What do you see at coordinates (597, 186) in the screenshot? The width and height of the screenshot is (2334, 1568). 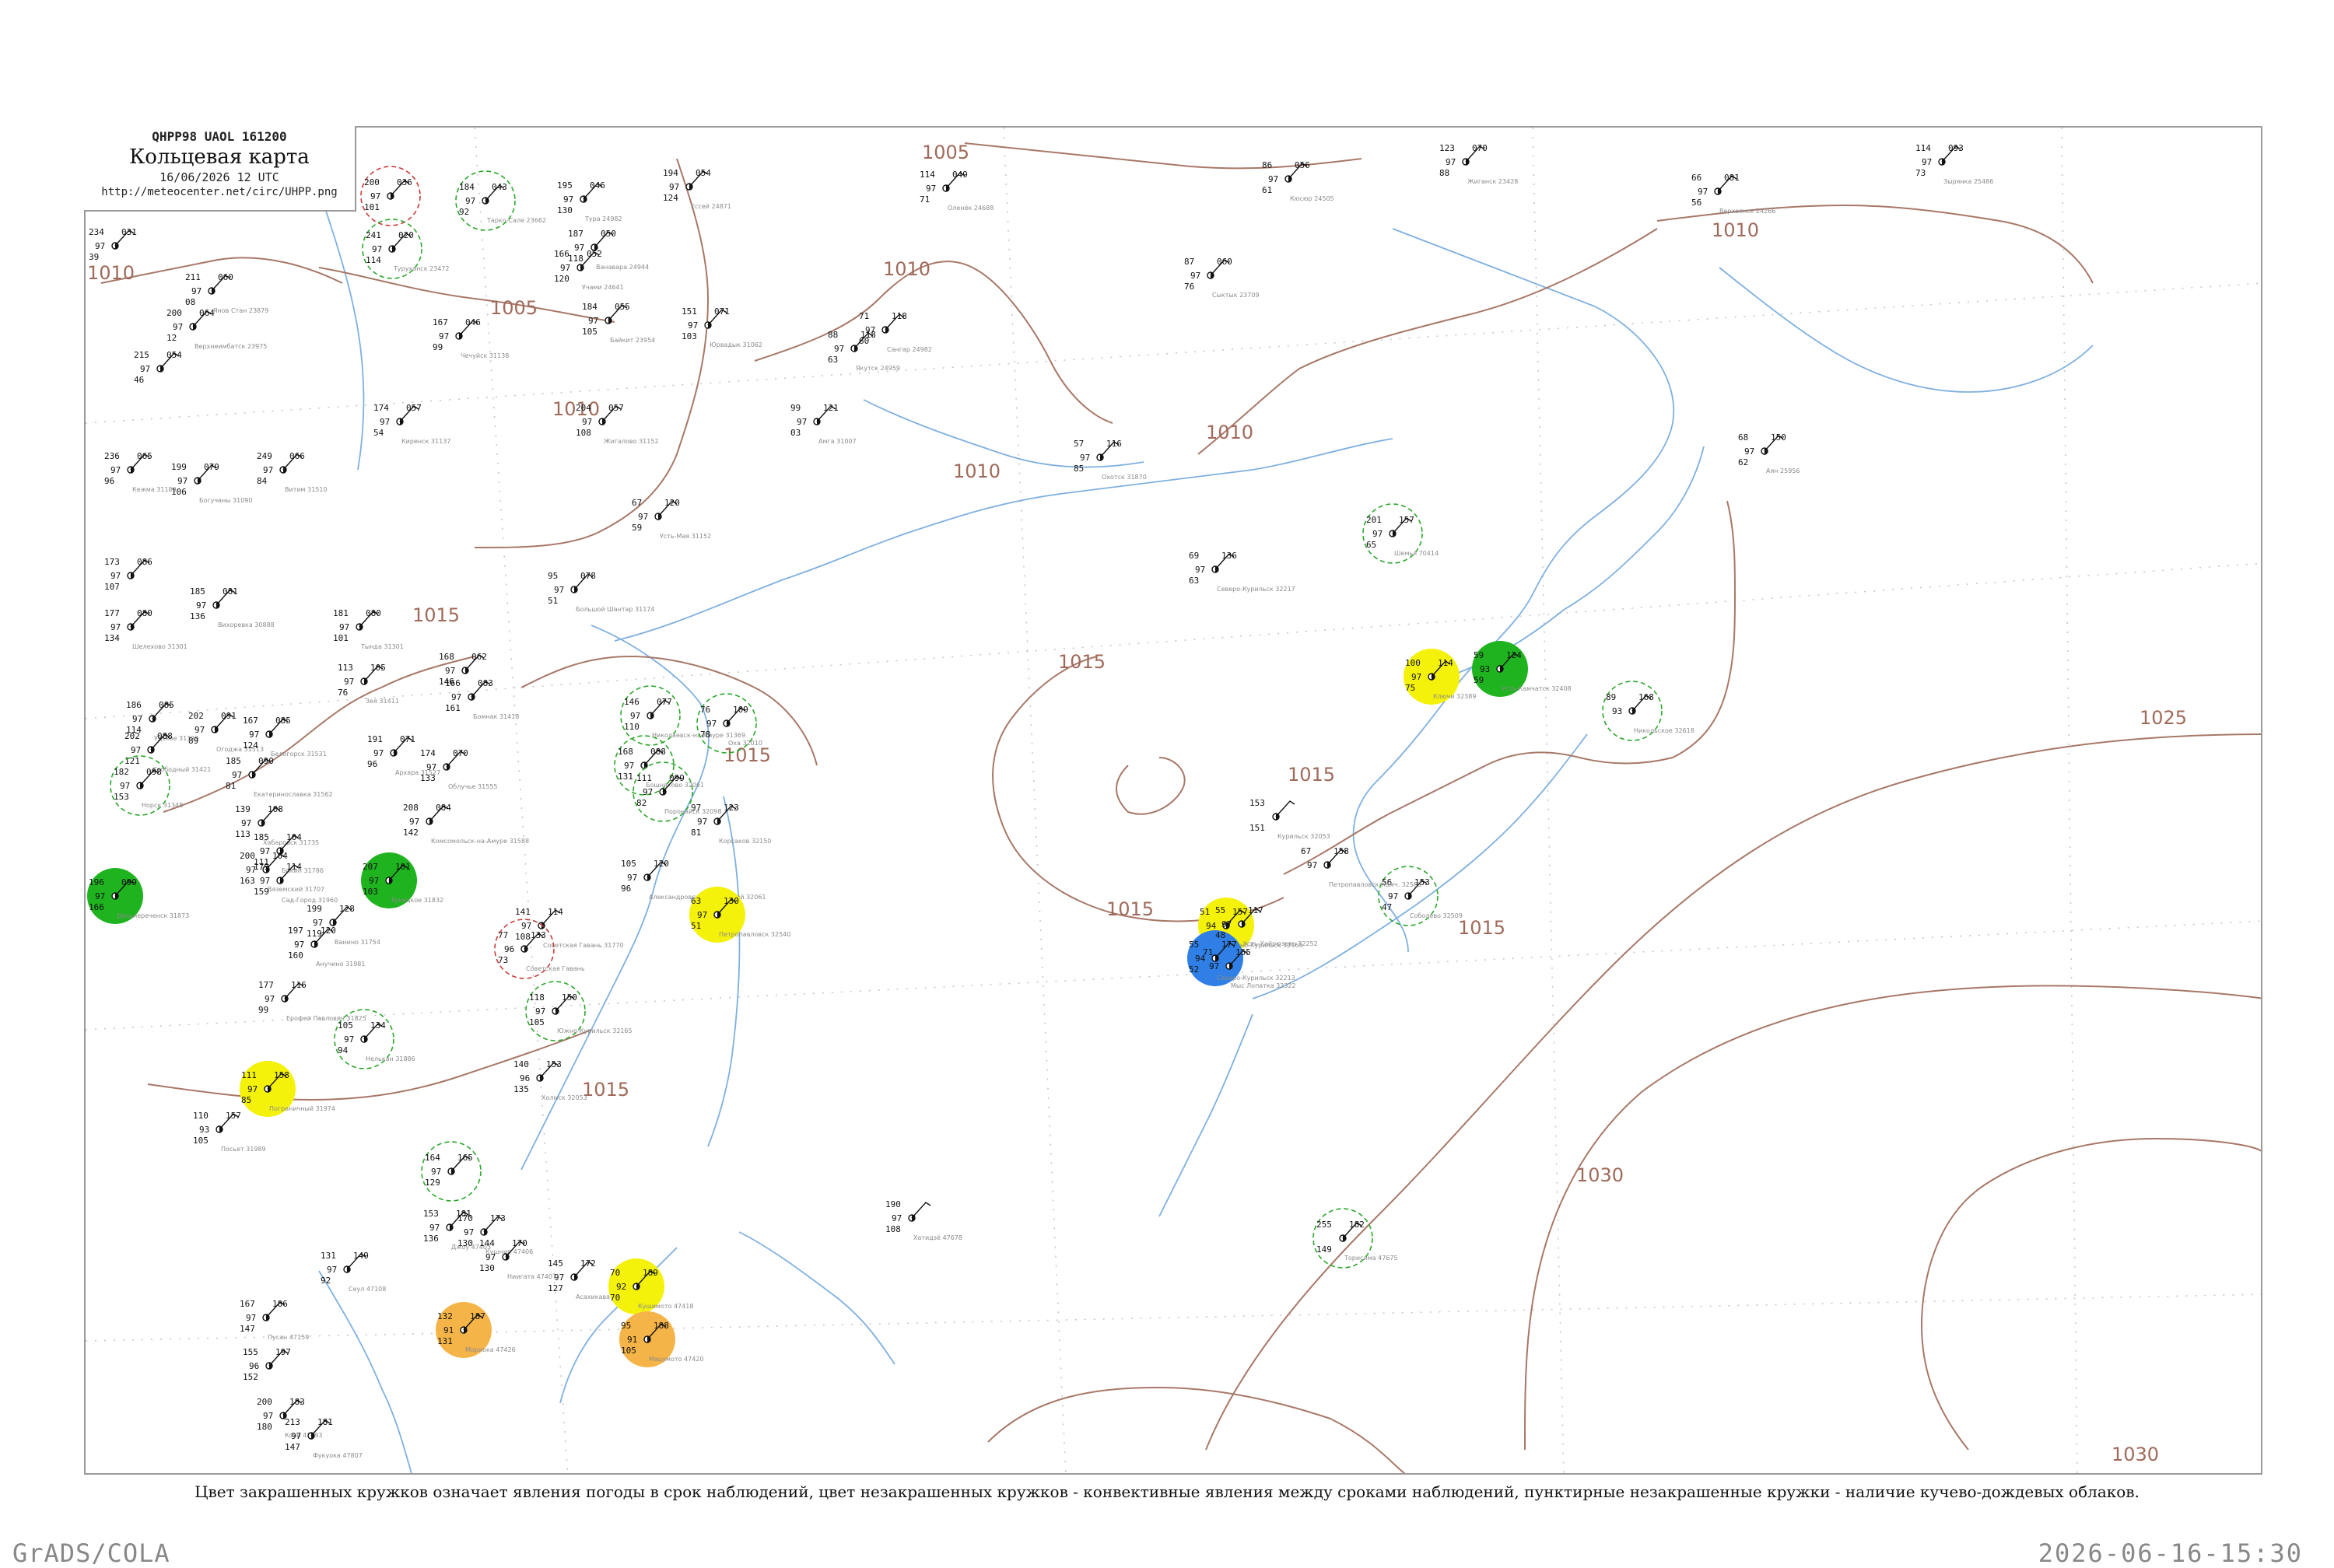 I see `station-pressure: 046` at bounding box center [597, 186].